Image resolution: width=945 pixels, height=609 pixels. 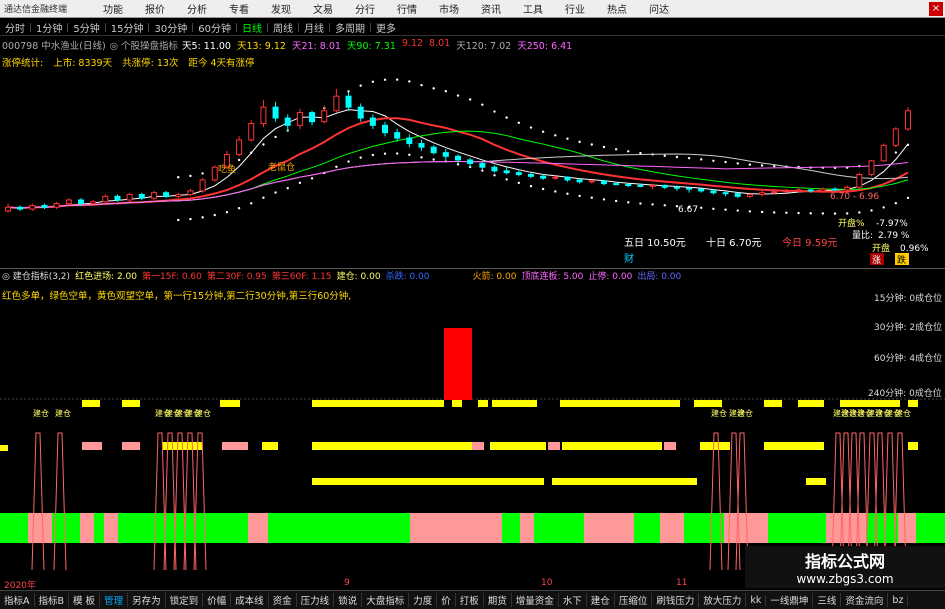 What do you see at coordinates (790, 600) in the screenshot?
I see `bottom-tab: 一线鼎坤` at bounding box center [790, 600].